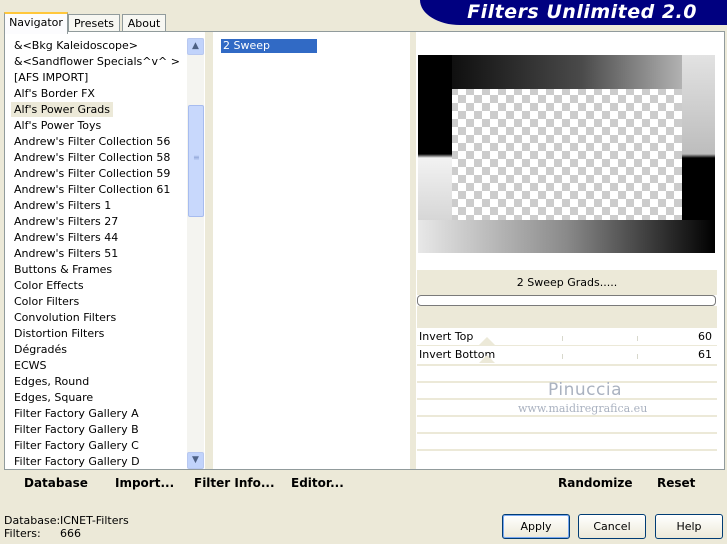 This screenshot has width=727, height=544. Describe the element at coordinates (92, 173) in the screenshot. I see `category-item: Andrew's Filter Collection 59` at that location.